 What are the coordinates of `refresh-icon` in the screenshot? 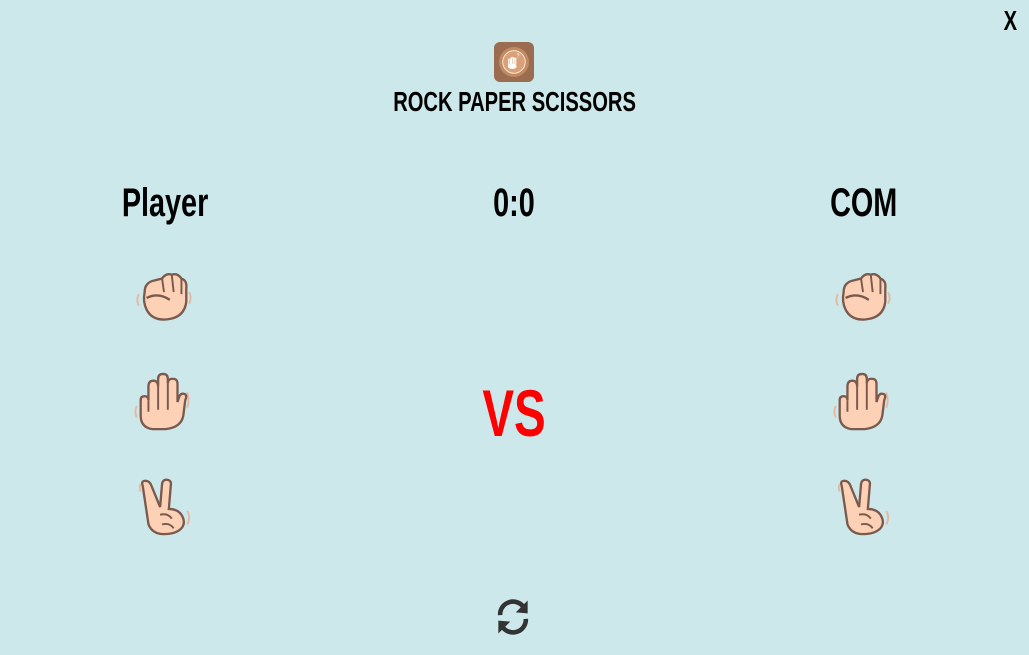 It's located at (513, 617).